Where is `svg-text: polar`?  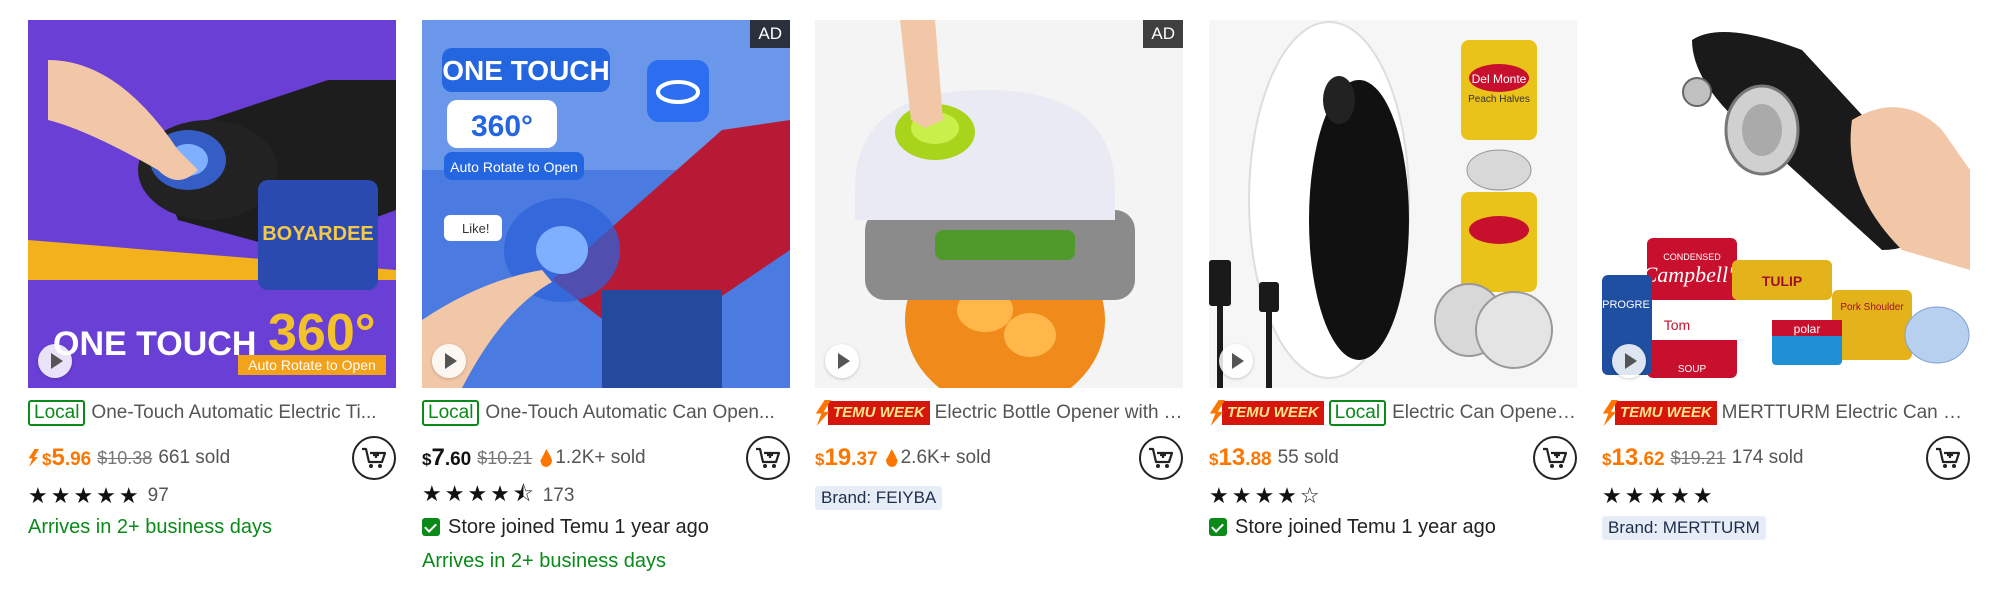 svg-text: polar is located at coordinates (1807, 329).